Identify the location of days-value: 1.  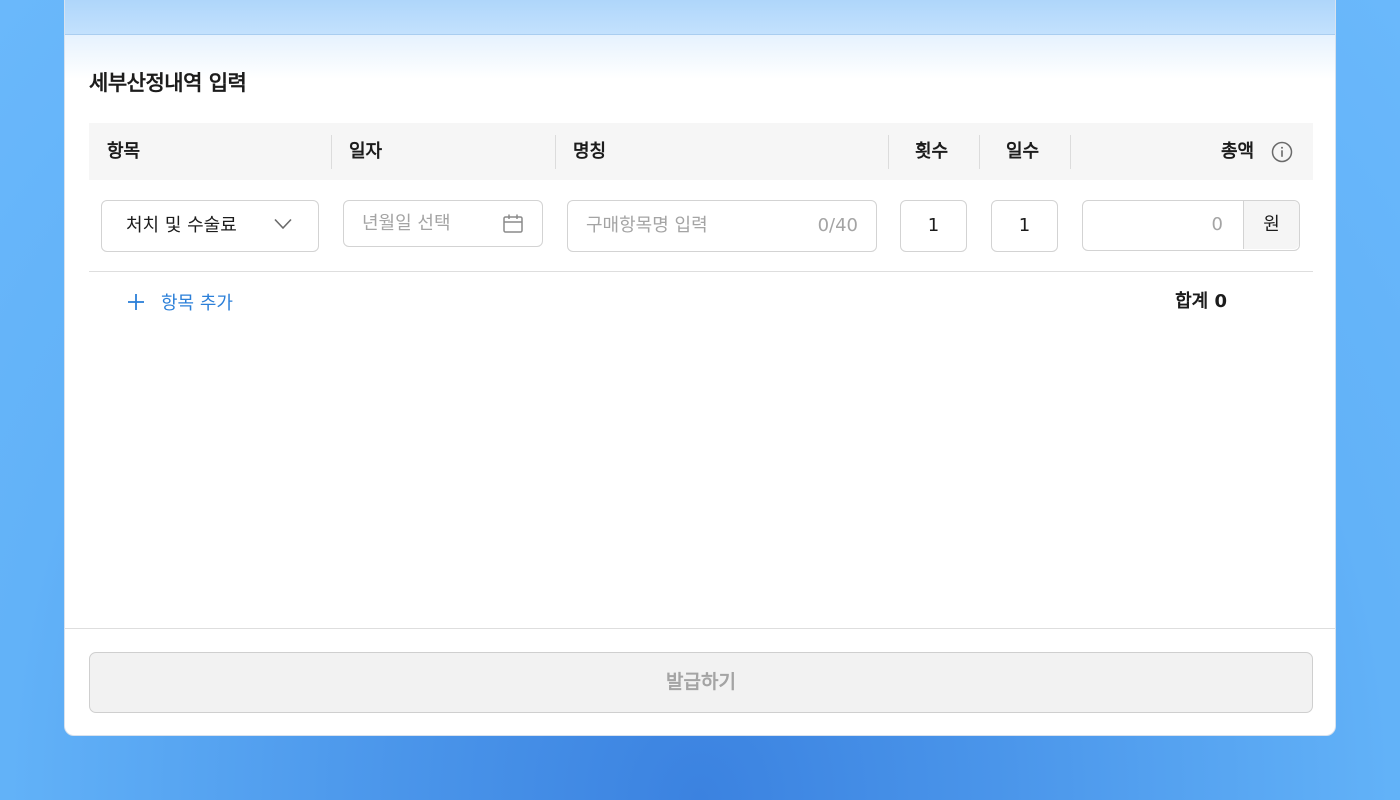
(1024, 225).